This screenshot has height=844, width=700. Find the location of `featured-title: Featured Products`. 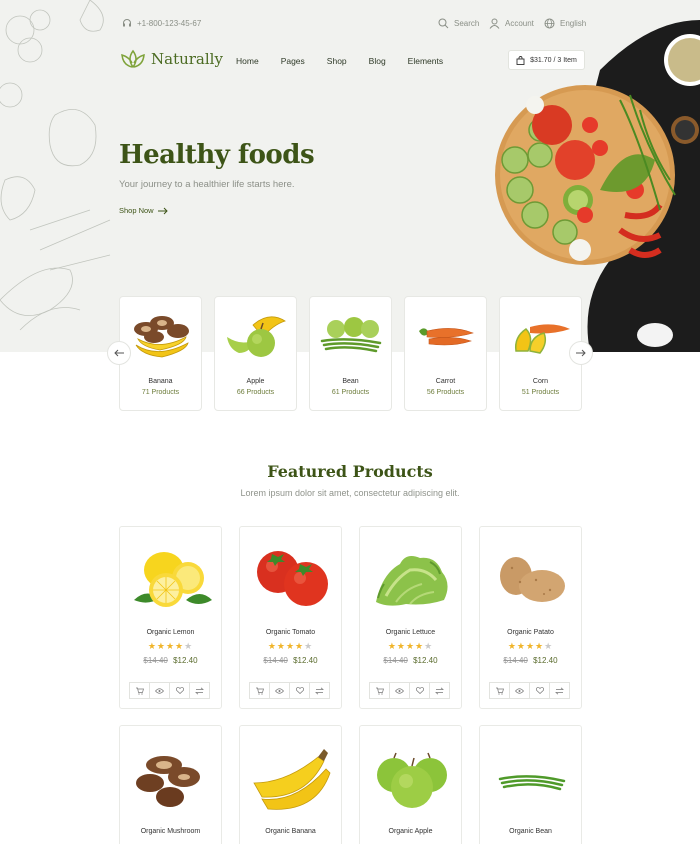

featured-title: Featured Products is located at coordinates (350, 471).